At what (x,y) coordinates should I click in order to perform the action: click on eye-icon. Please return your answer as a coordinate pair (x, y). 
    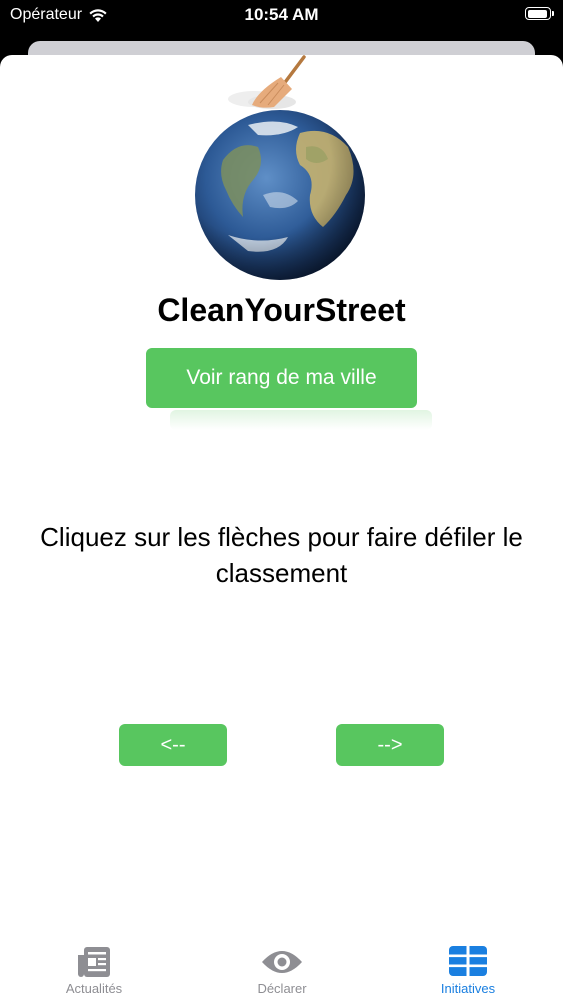
    Looking at the image, I should click on (282, 962).